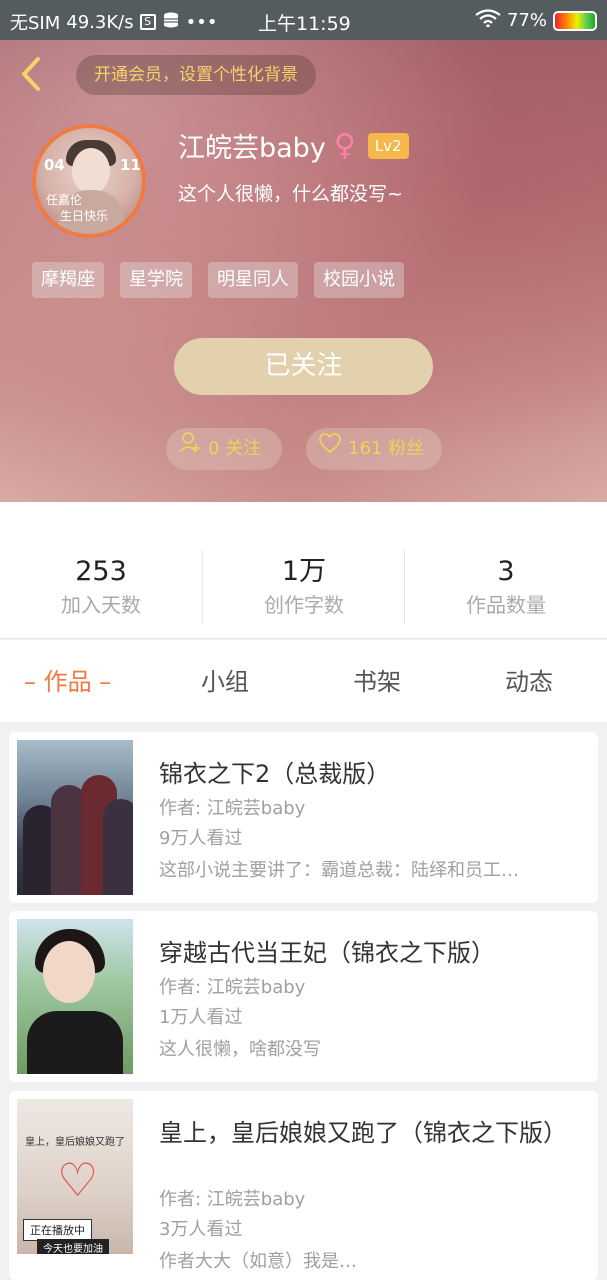 The image size is (607, 1280). I want to click on following-count-button: 0 关注, so click(224, 449).